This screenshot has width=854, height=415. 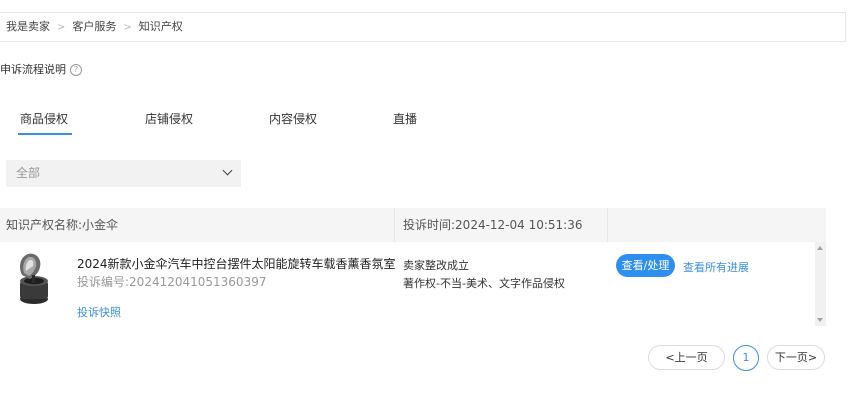 What do you see at coordinates (484, 283) in the screenshot?
I see `complaint-reason: 著作权-不当-美术、文字作品侵权` at bounding box center [484, 283].